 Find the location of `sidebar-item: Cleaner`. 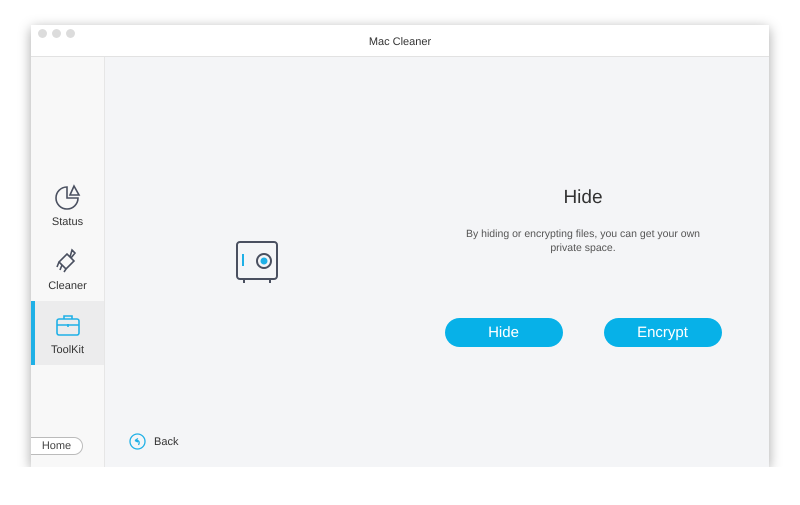

sidebar-item: Cleaner is located at coordinates (67, 269).